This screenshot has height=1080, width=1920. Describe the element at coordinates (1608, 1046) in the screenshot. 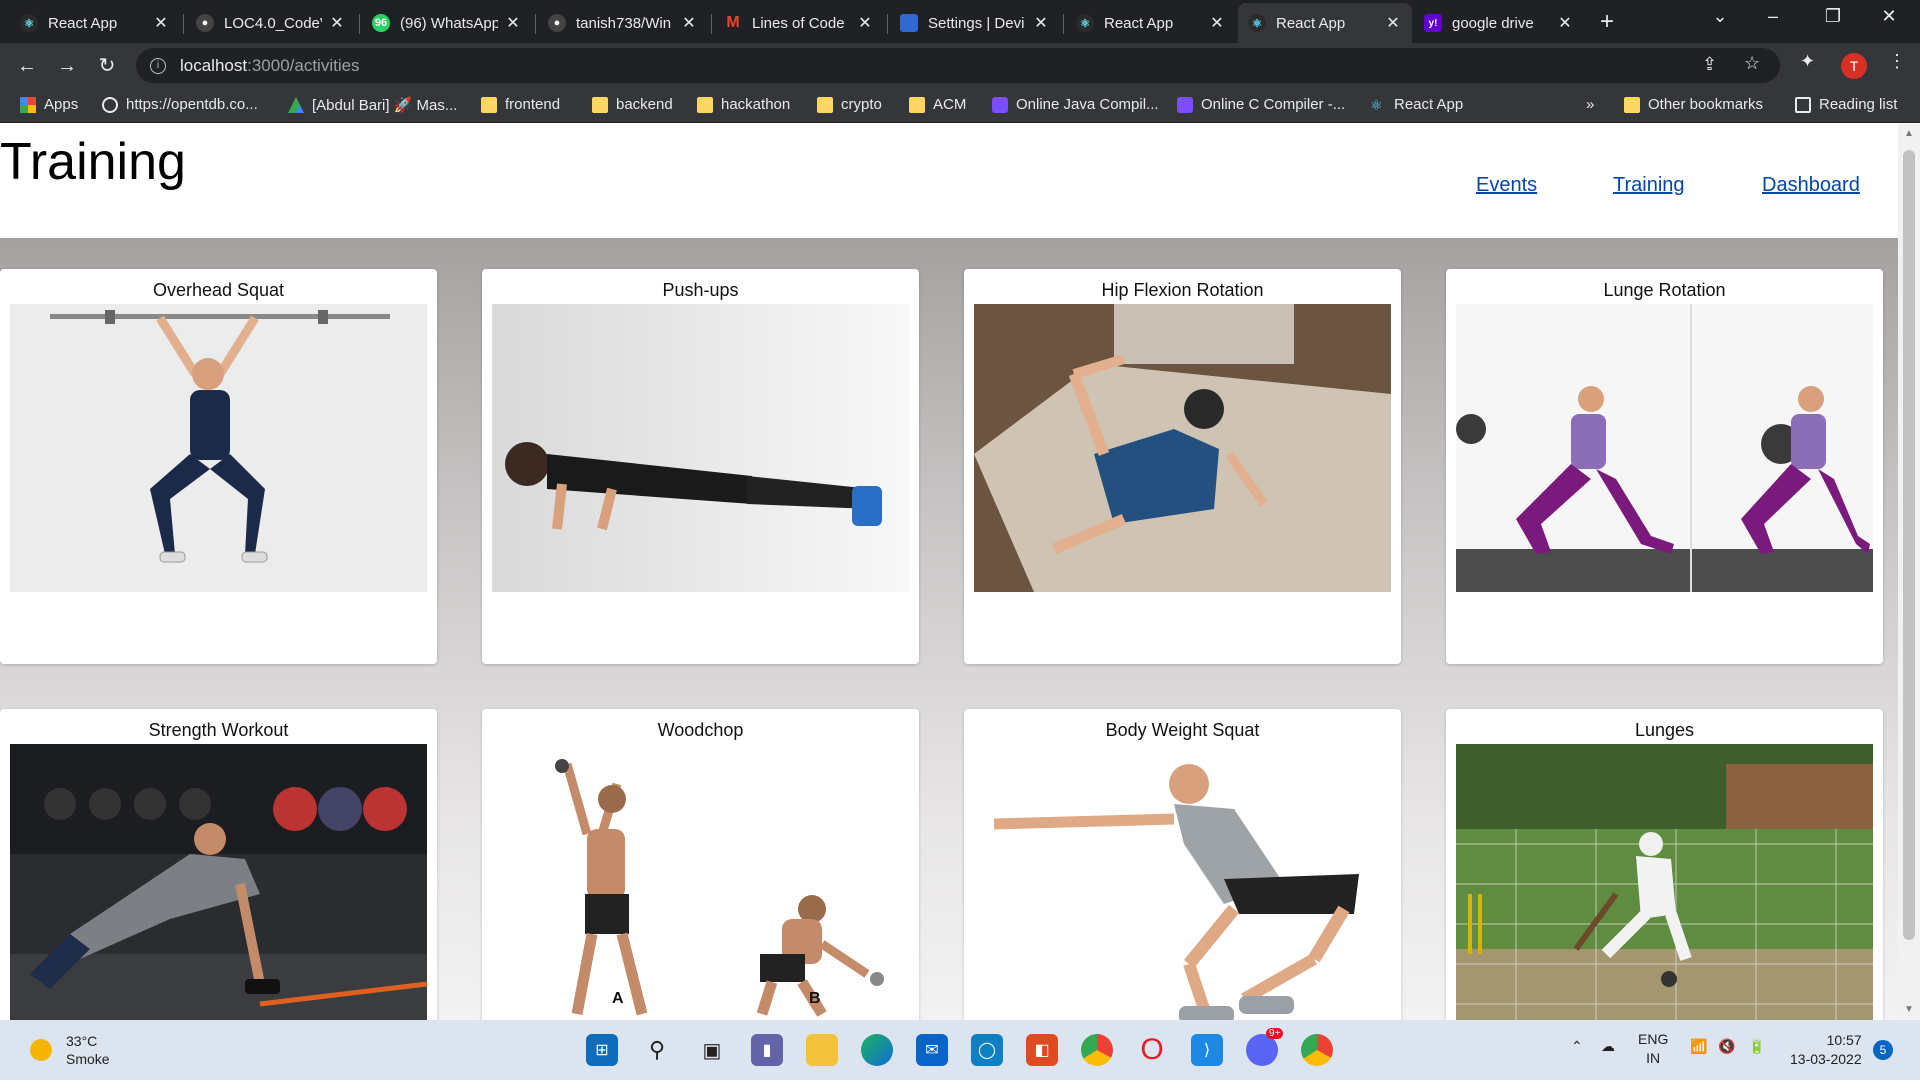

I see `onedrive-cloud-icon: ☁` at that location.